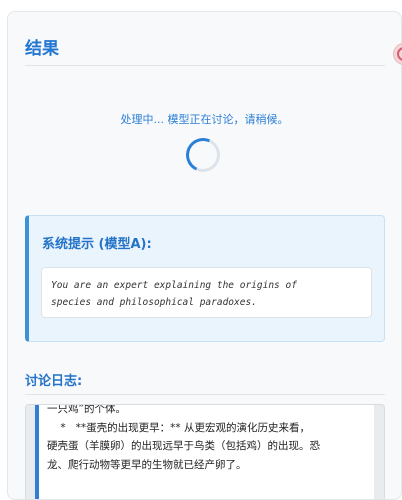  I want to click on system-prompt-line: species and philosophical paradoxes., so click(154, 302).